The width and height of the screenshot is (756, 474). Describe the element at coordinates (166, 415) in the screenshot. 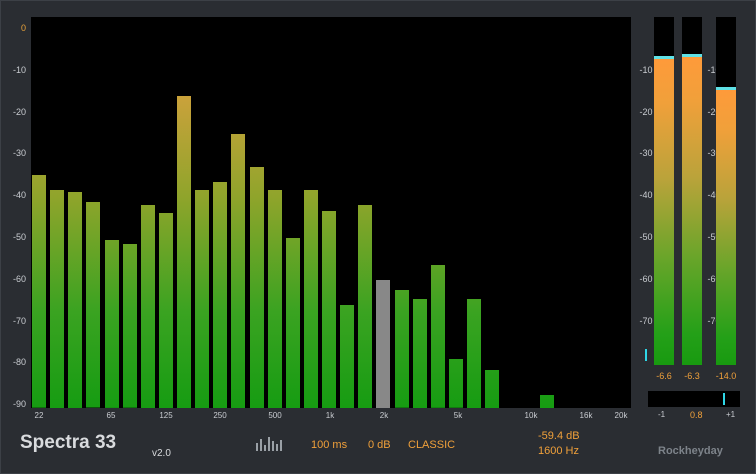

I see `x-tick-label: 125` at that location.